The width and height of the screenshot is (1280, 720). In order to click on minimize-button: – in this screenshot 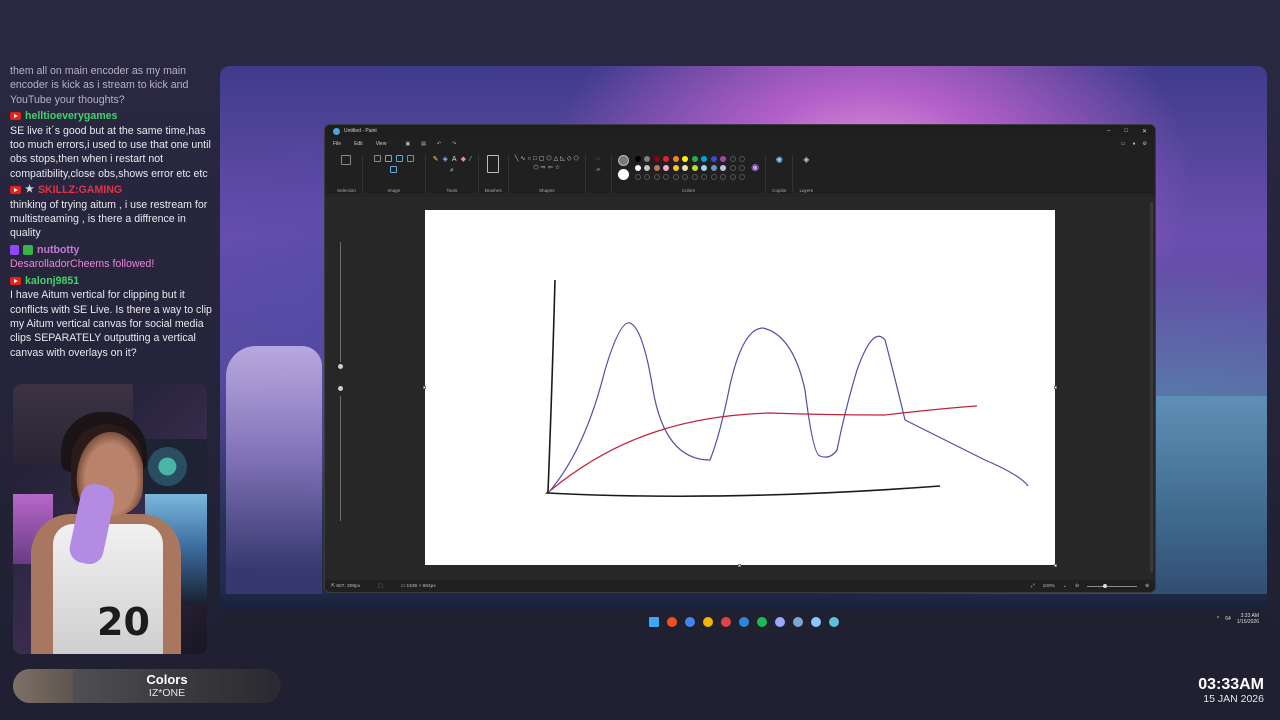, I will do `click(1108, 131)`.